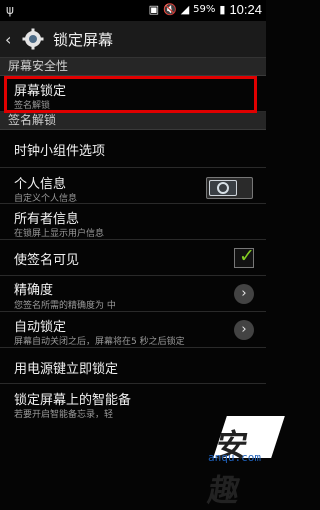 The width and height of the screenshot is (320, 510). Describe the element at coordinates (133, 402) in the screenshot. I see `smart-memo-row: 锁定屏幕上的智能备 若要开启智能备忘录，轻` at that location.